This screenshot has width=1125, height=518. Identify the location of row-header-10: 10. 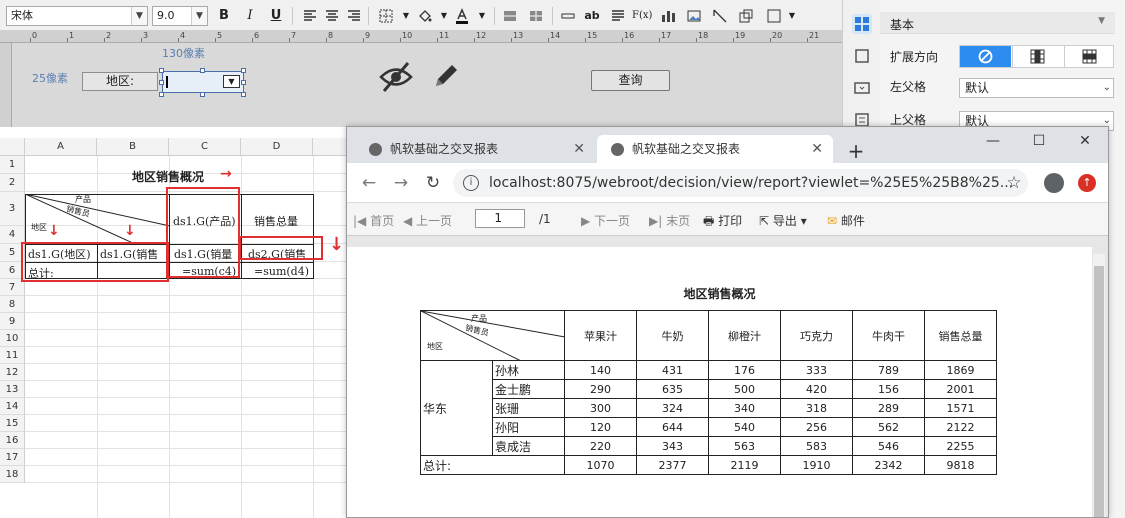
(12, 338).